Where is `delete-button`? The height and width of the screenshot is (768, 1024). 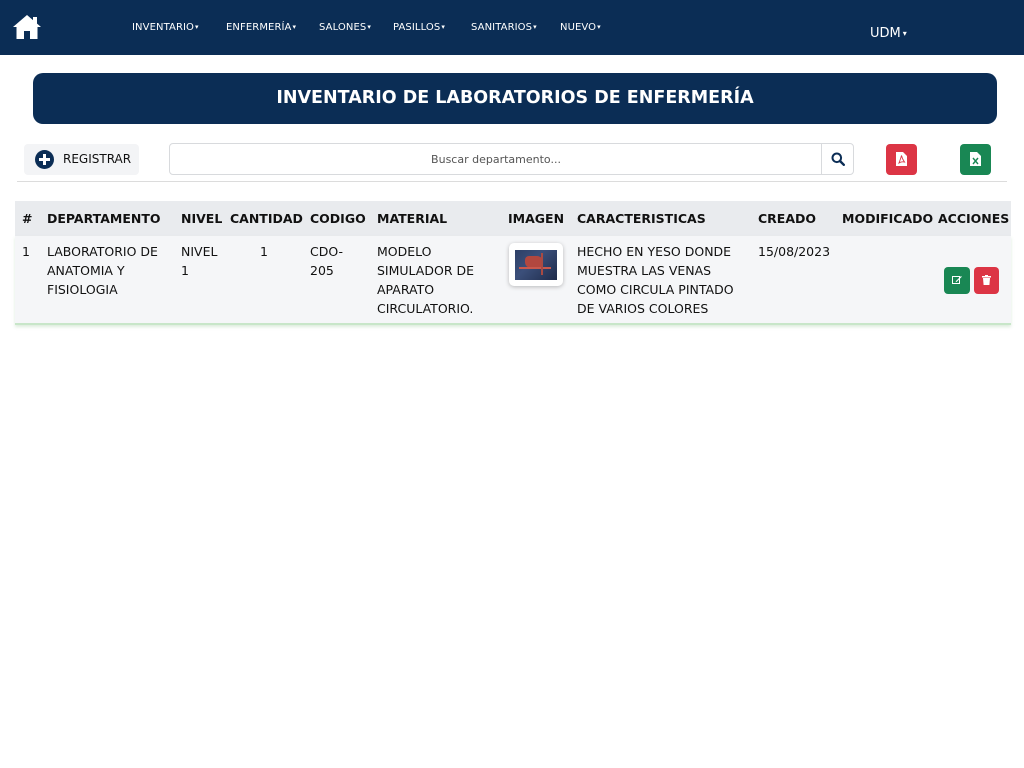
delete-button is located at coordinates (986, 280).